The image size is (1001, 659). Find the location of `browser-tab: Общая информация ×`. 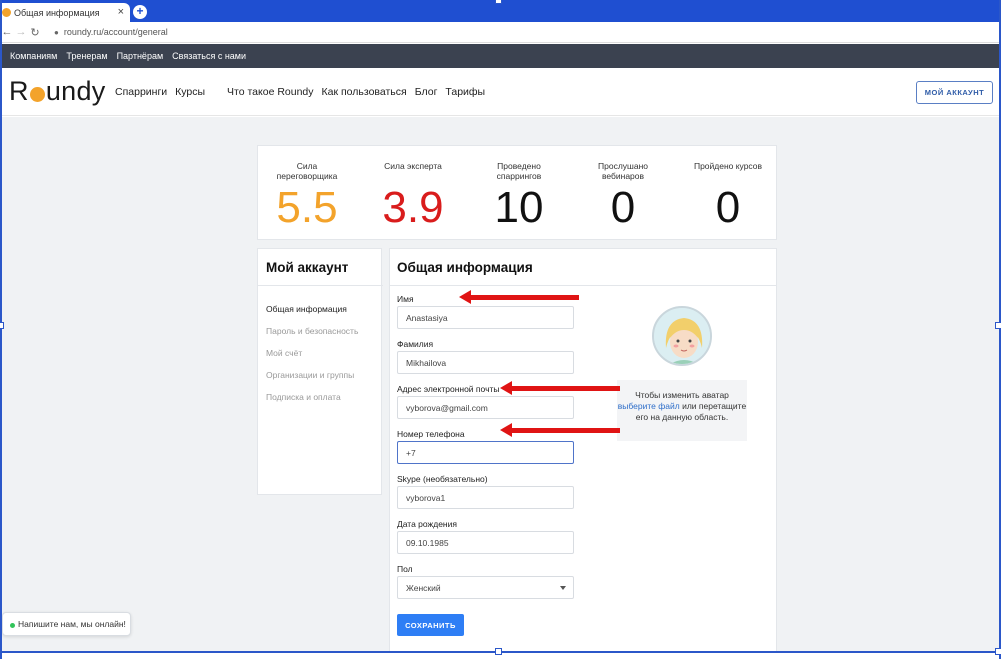

browser-tab: Общая информация × is located at coordinates (65, 12).